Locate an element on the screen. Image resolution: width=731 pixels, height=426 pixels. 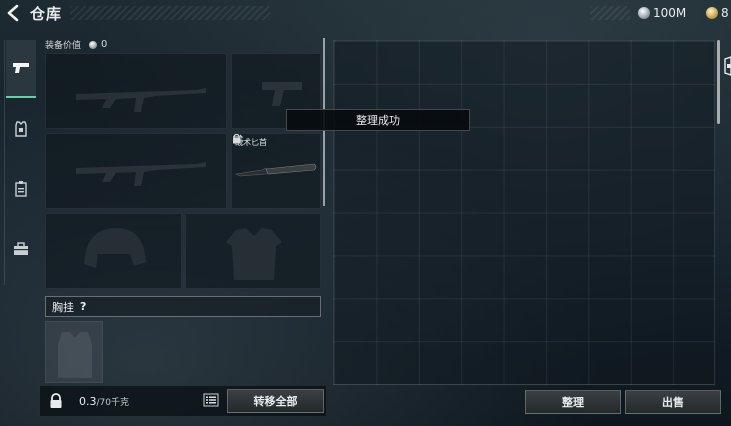
chest-rig-label: 胸挂 is located at coordinates (63, 307).